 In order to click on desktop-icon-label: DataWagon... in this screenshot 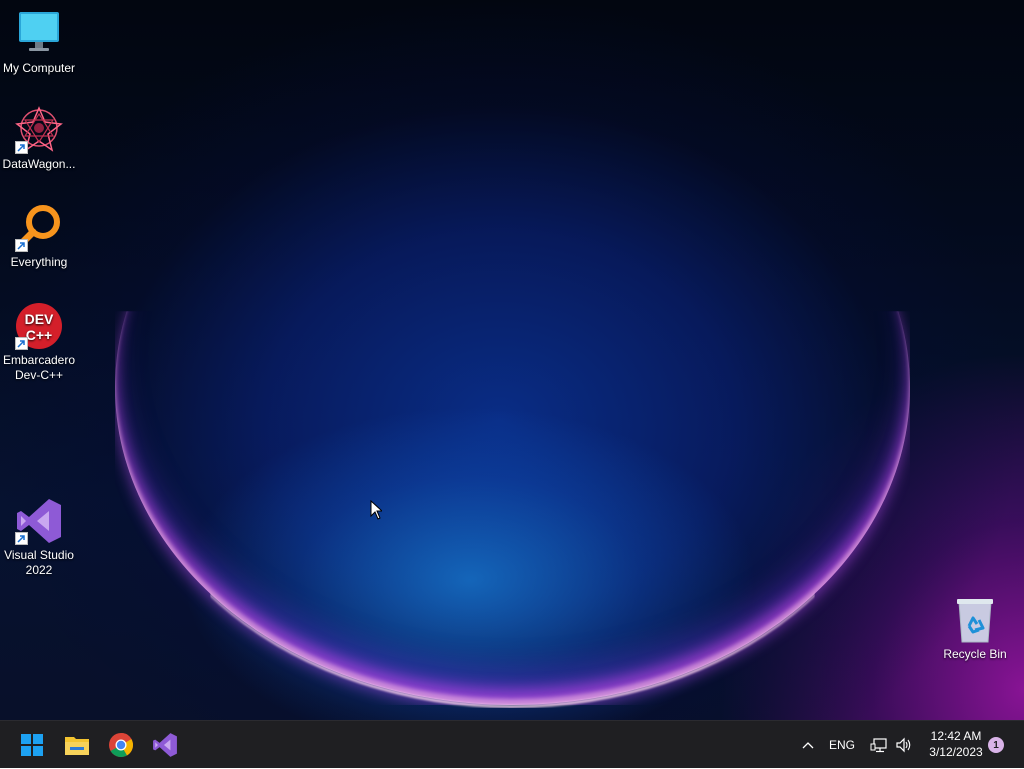, I will do `click(39, 164)`.